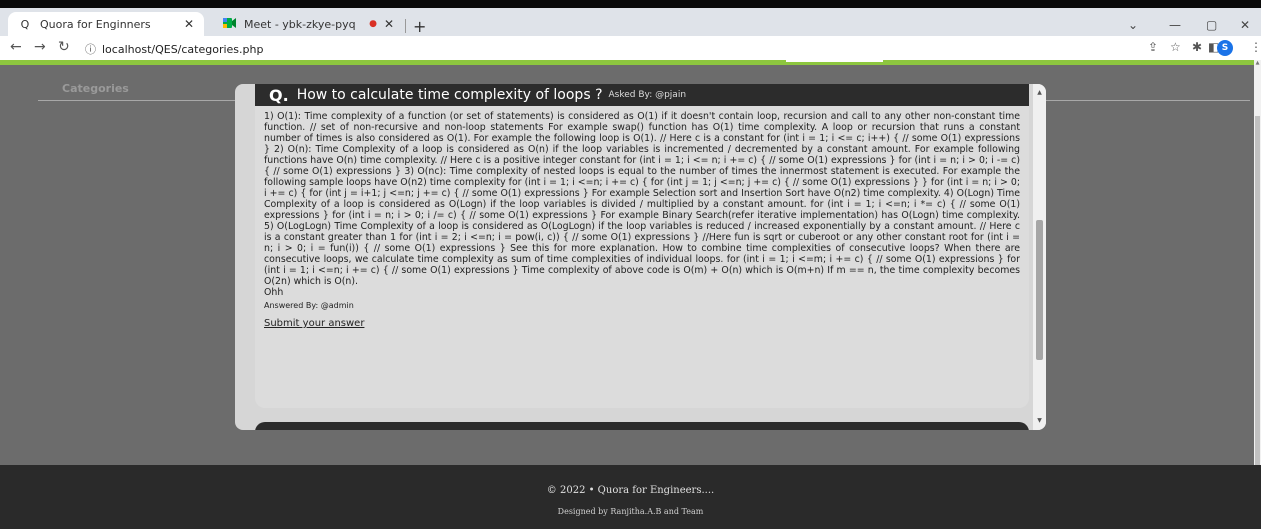  Describe the element at coordinates (647, 95) in the screenshot. I see `asked-by-label: Asked By: @pjain` at that location.